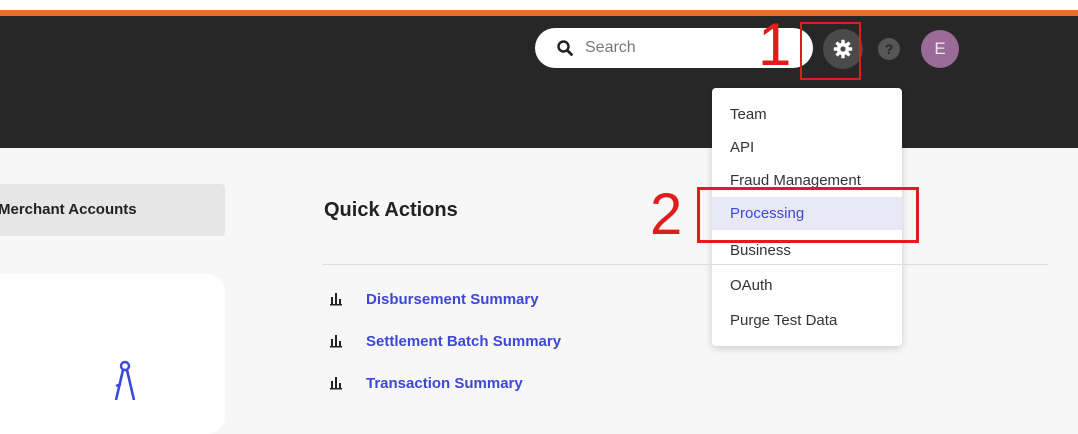 The width and height of the screenshot is (1078, 434). Describe the element at coordinates (680, 48) in the screenshot. I see `search-input` at that location.